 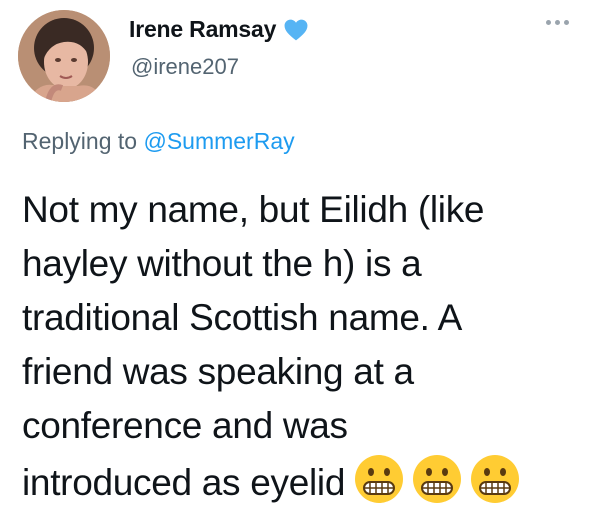 What do you see at coordinates (202, 29) in the screenshot?
I see `author-display-name: Irene Ramsay` at bounding box center [202, 29].